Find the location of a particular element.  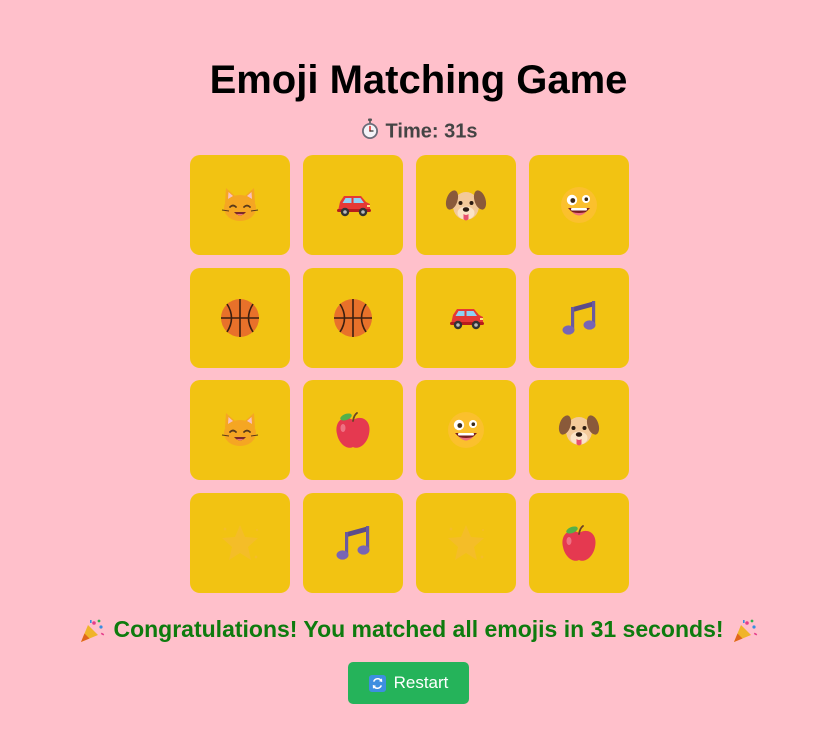

refresh-icon is located at coordinates (377, 683).